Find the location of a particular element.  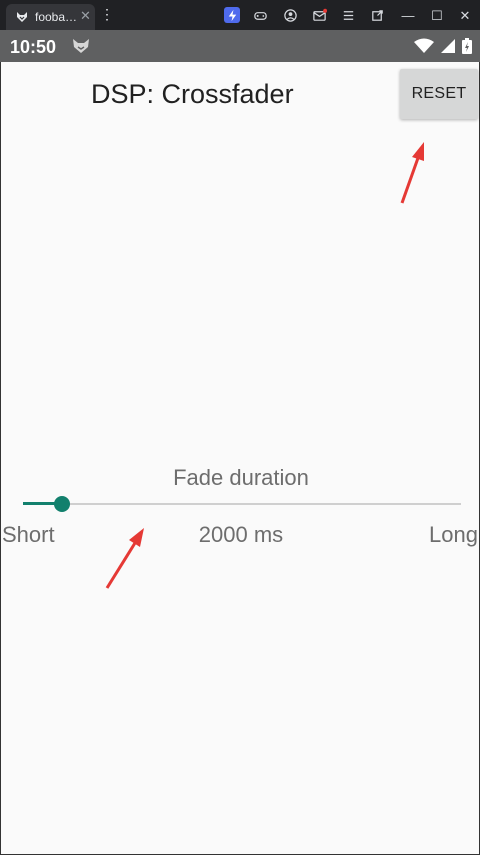

battery-icon is located at coordinates (467, 46).